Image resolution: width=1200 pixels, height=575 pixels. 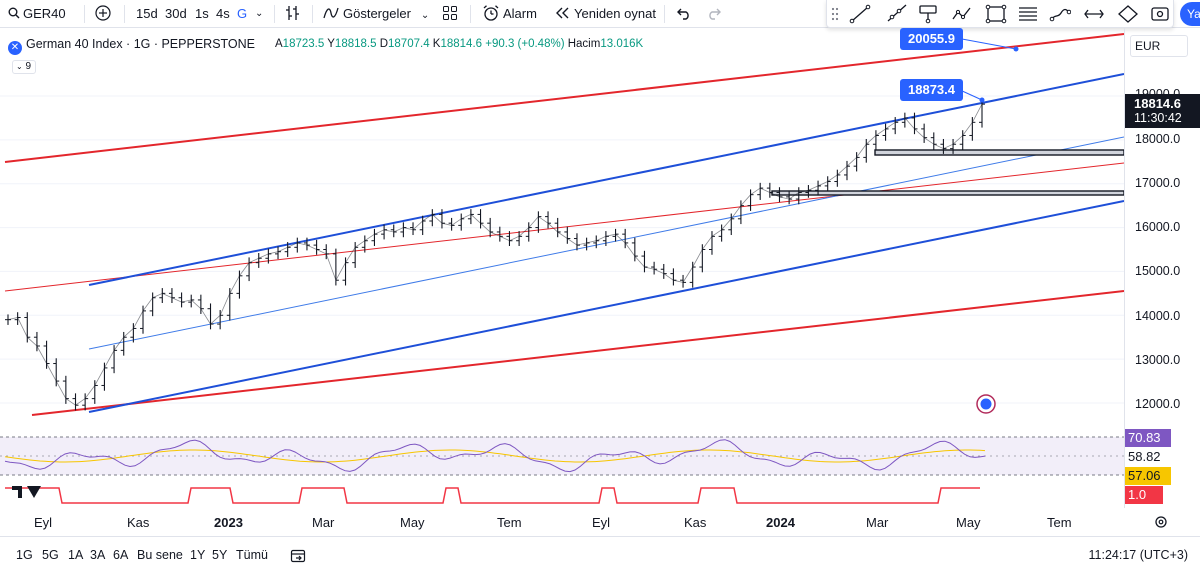 I want to click on symbol-search-button: GER40, so click(x=37, y=14).